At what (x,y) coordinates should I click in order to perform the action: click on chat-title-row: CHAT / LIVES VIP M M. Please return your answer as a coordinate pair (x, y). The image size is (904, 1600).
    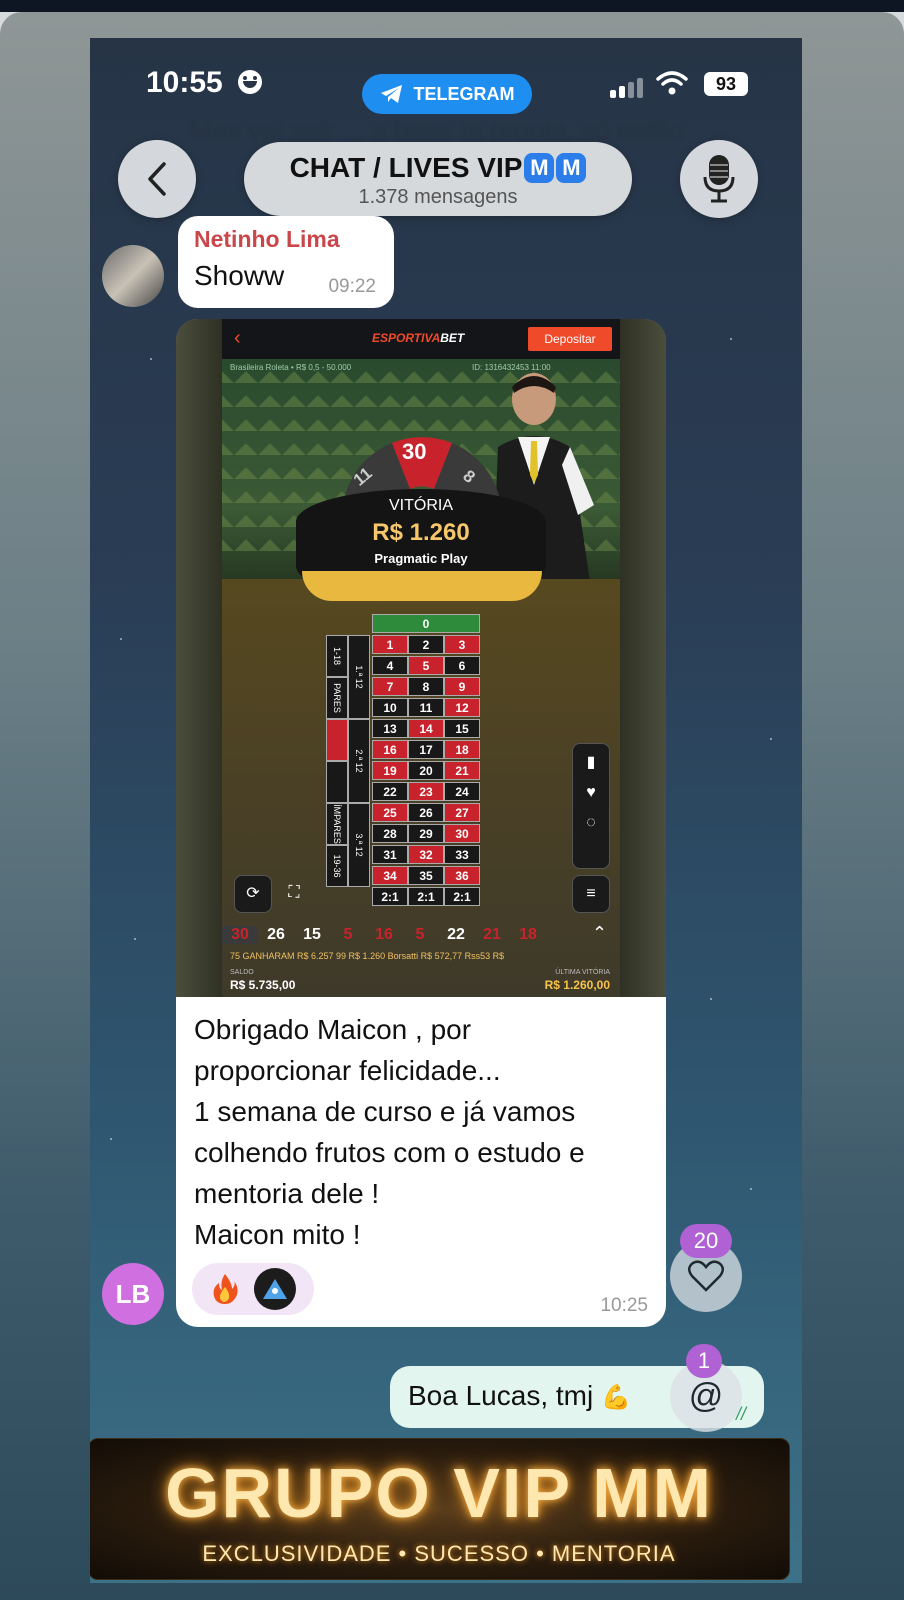
    Looking at the image, I should click on (438, 168).